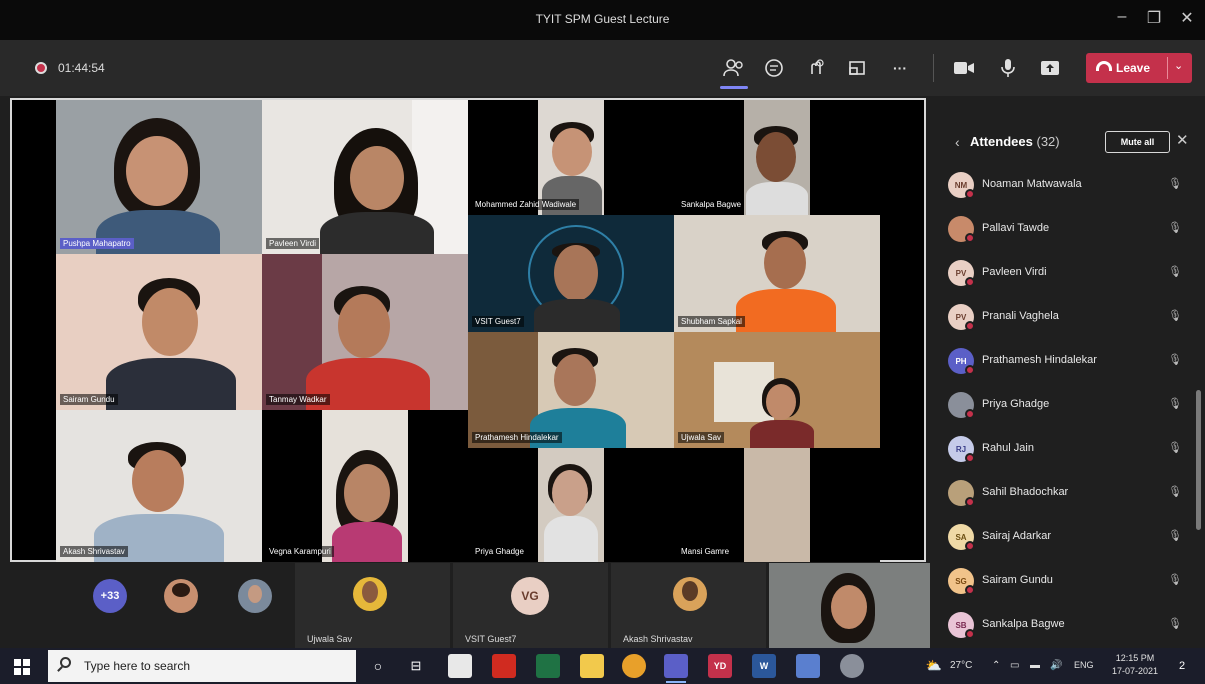  What do you see at coordinates (1068, 406) in the screenshot?
I see `attendee-row: Priya Ghadge 🎙` at bounding box center [1068, 406].